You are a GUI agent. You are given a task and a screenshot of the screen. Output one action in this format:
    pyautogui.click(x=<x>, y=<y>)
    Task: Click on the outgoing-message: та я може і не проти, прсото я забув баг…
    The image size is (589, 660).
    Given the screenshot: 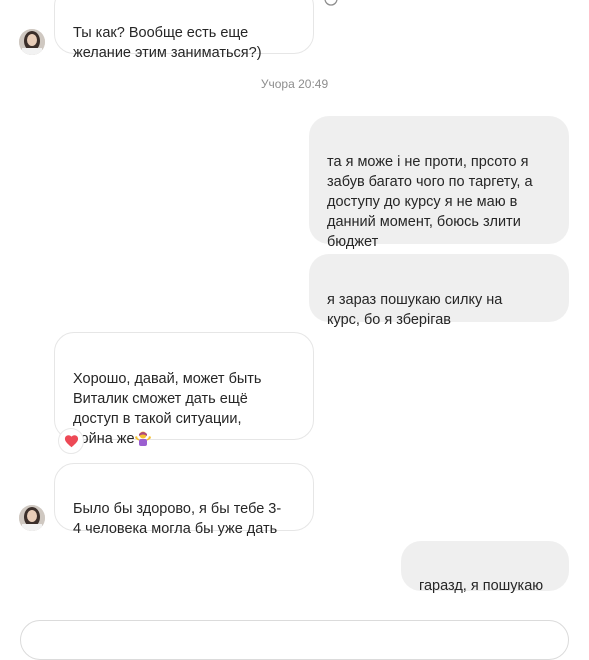 What is the action you would take?
    pyautogui.click(x=439, y=183)
    